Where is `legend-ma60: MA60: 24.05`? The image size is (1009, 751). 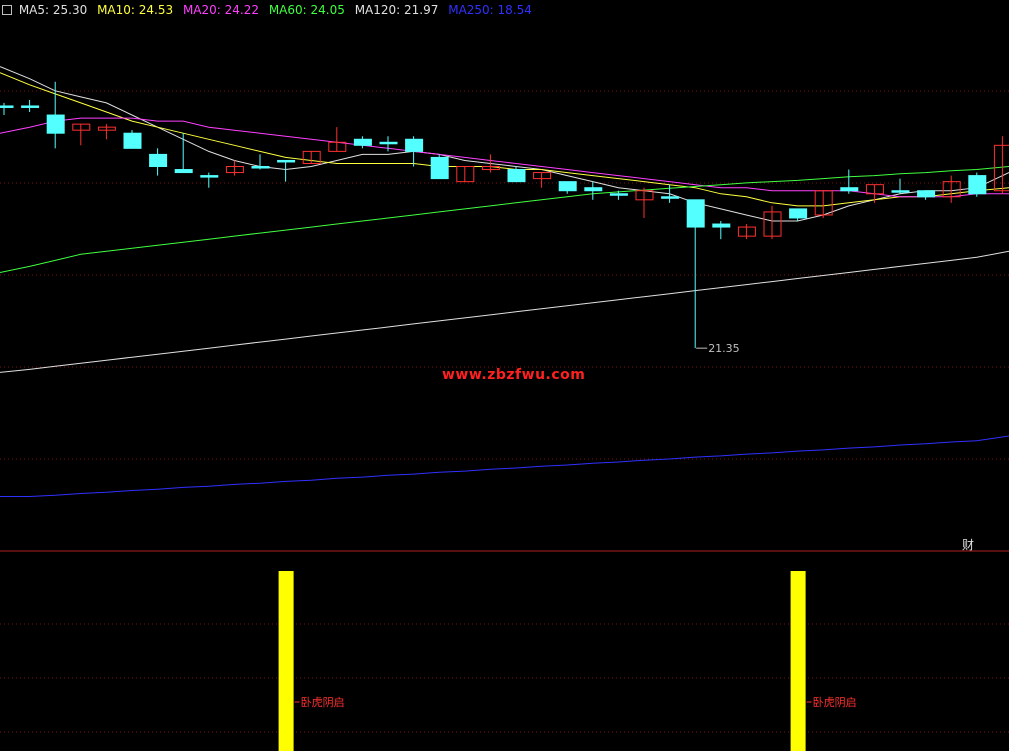
legend-ma60: MA60: 24.05 is located at coordinates (306, 10).